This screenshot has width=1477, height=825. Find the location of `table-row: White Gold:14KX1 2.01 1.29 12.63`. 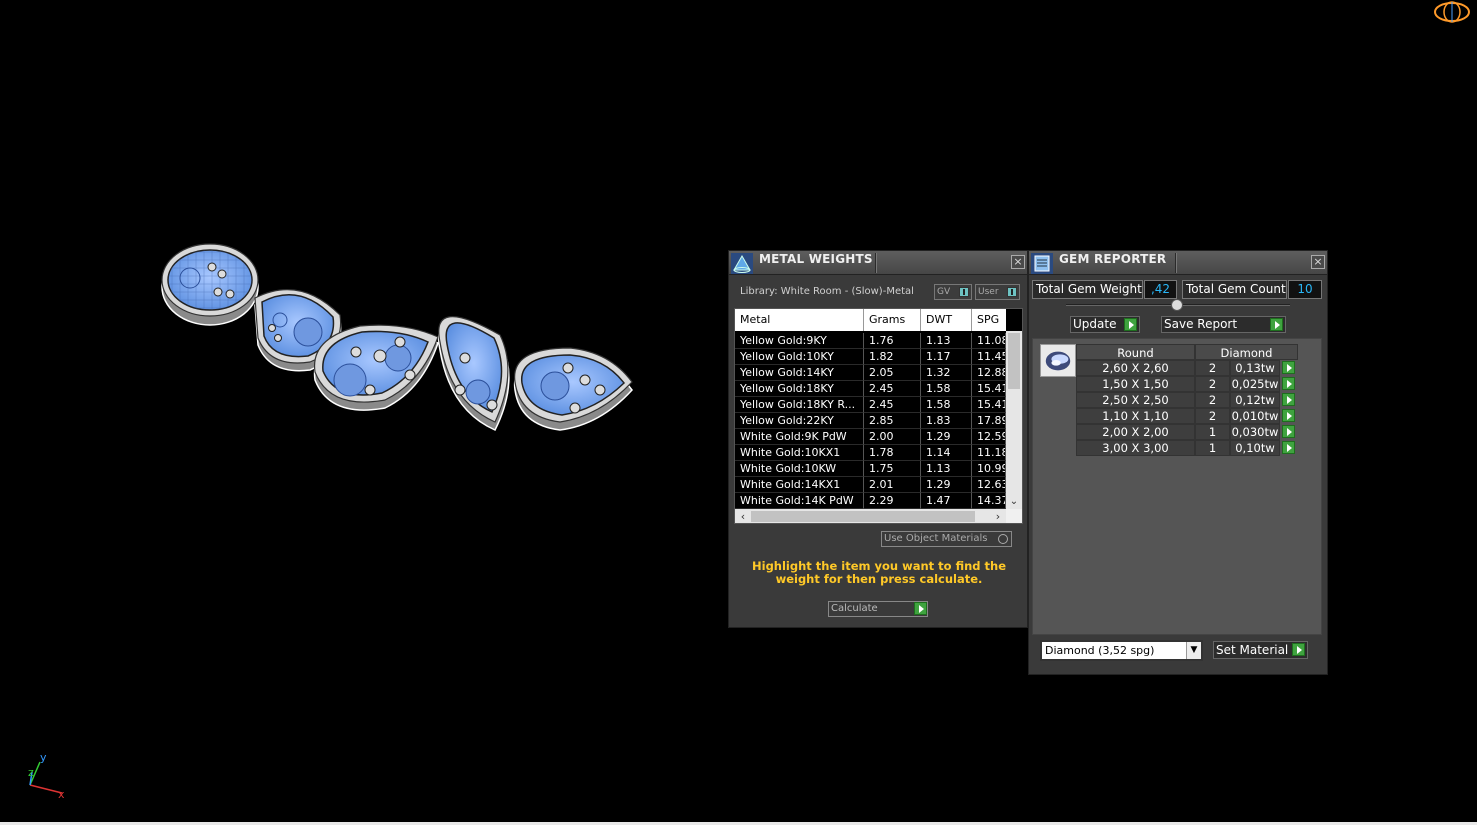

table-row: White Gold:14KX1 2.01 1.29 12.63 is located at coordinates (870, 485).